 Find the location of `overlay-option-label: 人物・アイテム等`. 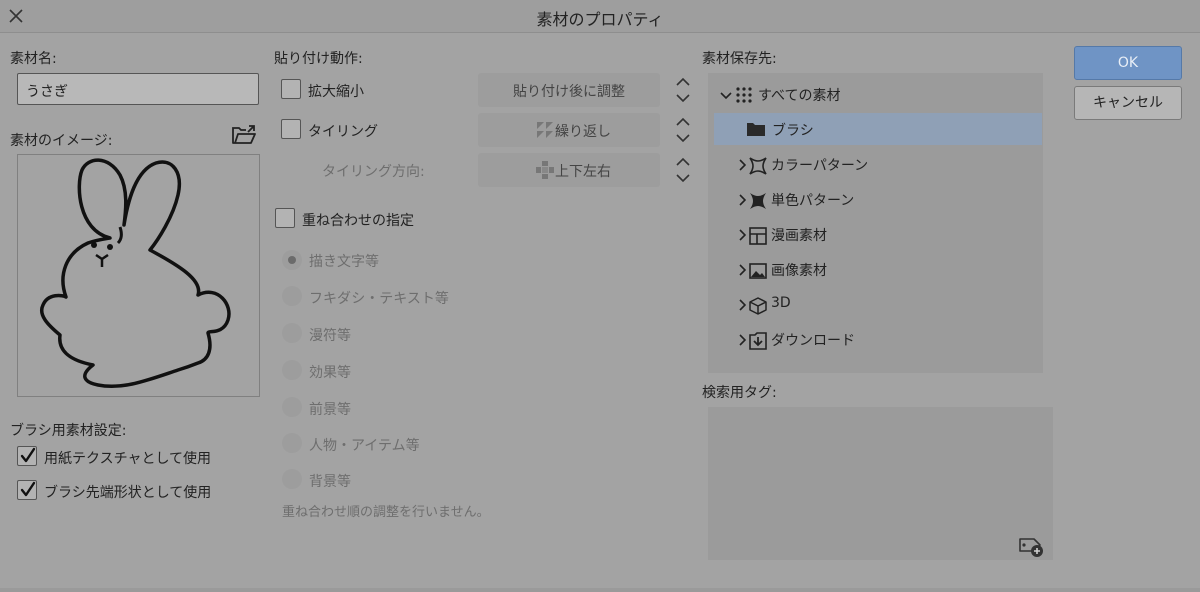

overlay-option-label: 人物・アイテム等 is located at coordinates (364, 446).